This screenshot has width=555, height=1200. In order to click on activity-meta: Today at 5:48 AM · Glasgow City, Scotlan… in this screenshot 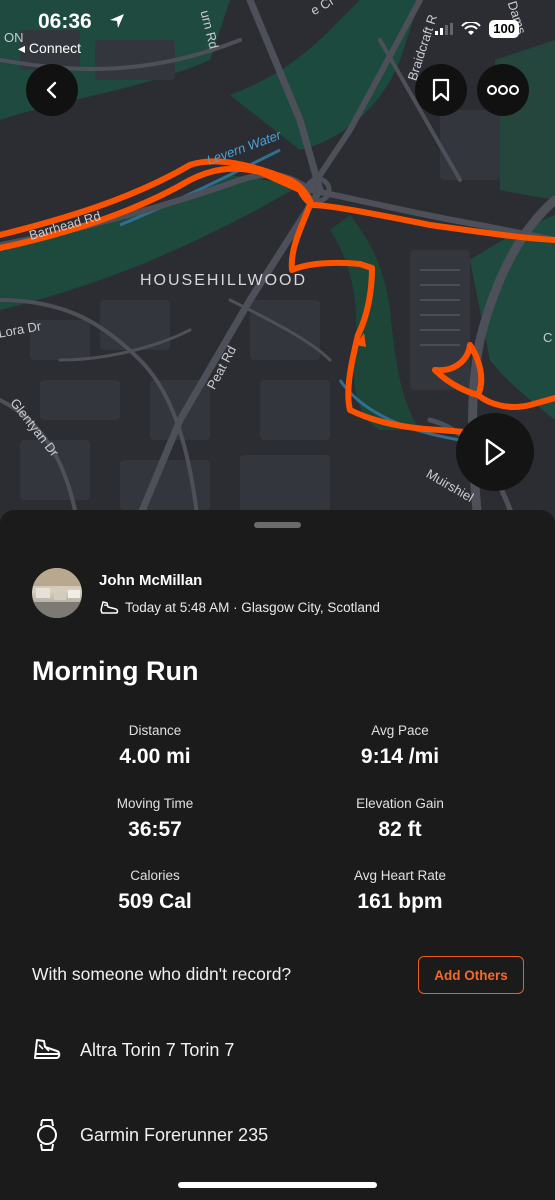, I will do `click(239, 607)`.